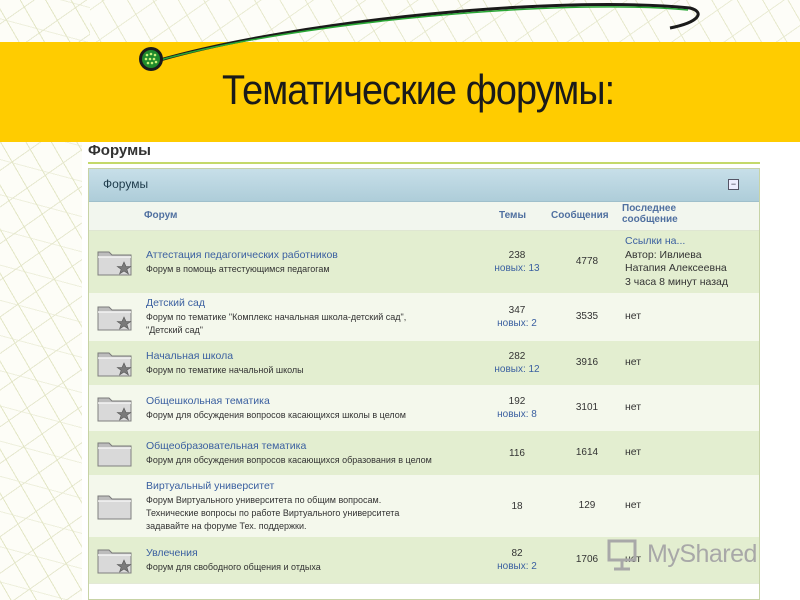  What do you see at coordinates (587, 407) in the screenshot?
I see `posts-count: 3101` at bounding box center [587, 407].